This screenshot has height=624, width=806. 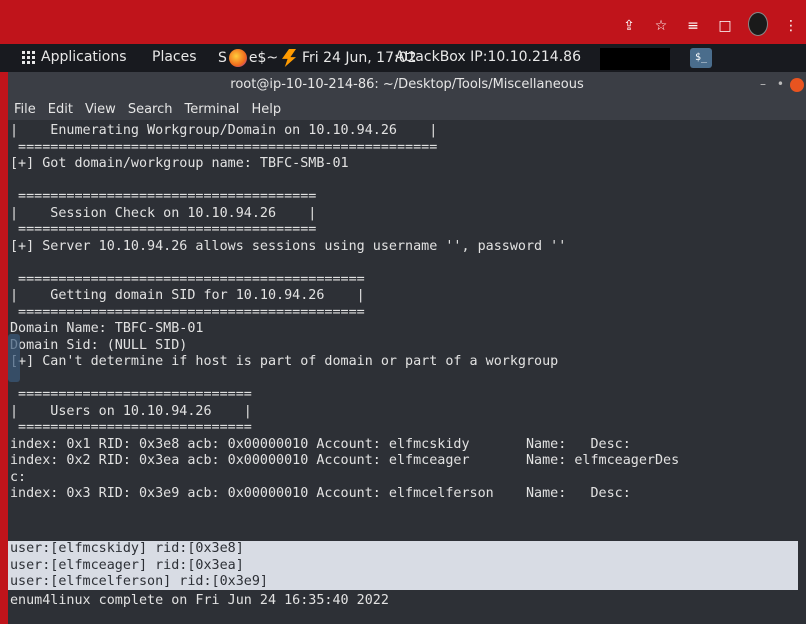 I want to click on browser-toolbar-icons: ⇪ ☆ ≡ □ ⋮, so click(x=710, y=25).